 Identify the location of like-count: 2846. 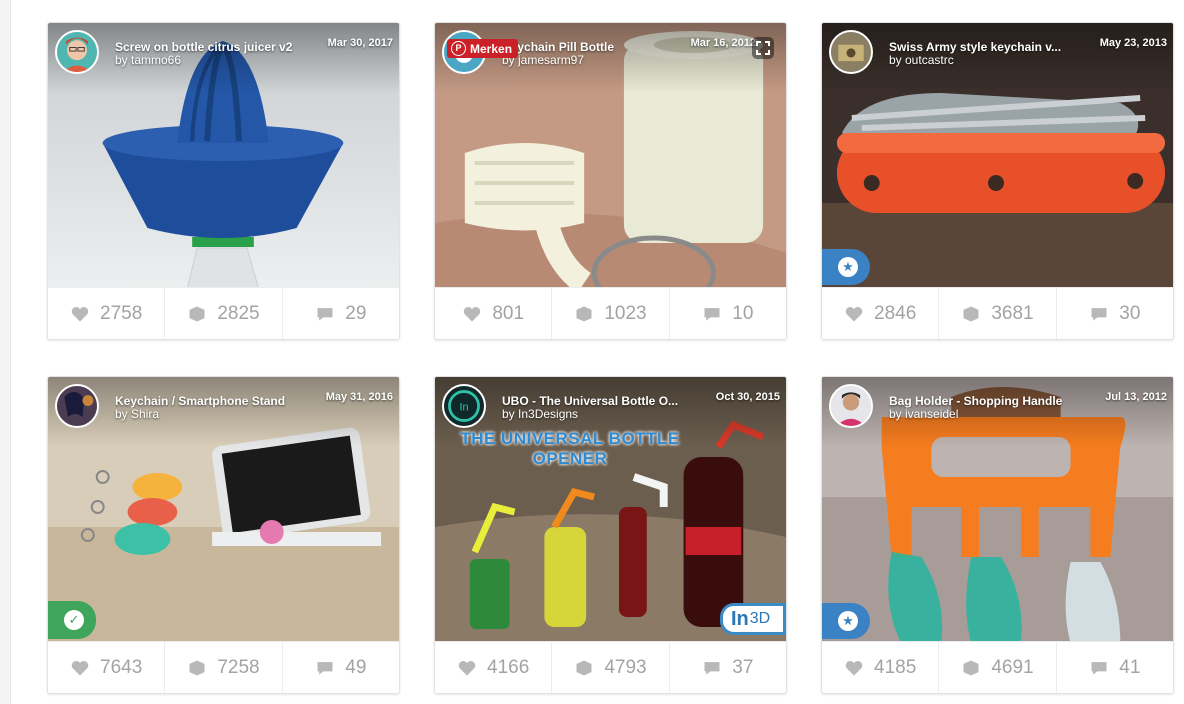
(895, 313).